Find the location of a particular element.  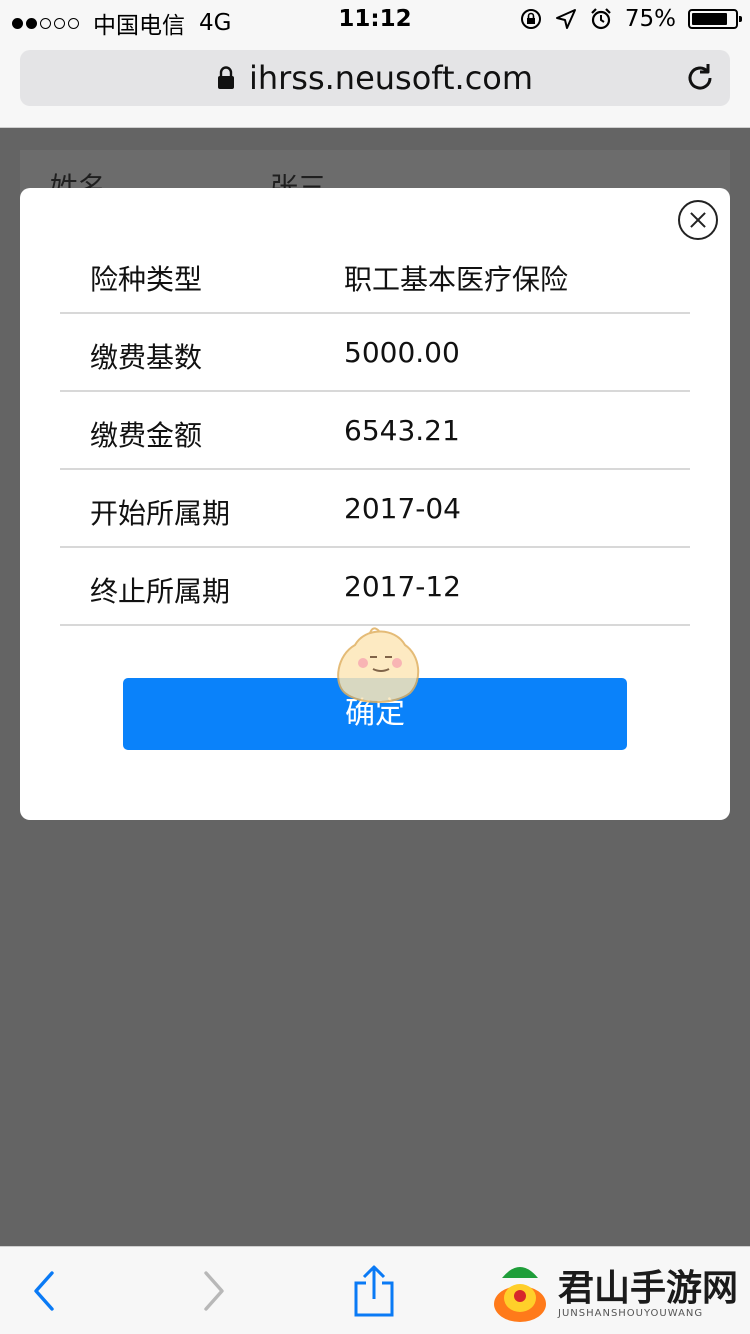

browser-address-bar: ihrss.neusoft.com is located at coordinates (375, 84).